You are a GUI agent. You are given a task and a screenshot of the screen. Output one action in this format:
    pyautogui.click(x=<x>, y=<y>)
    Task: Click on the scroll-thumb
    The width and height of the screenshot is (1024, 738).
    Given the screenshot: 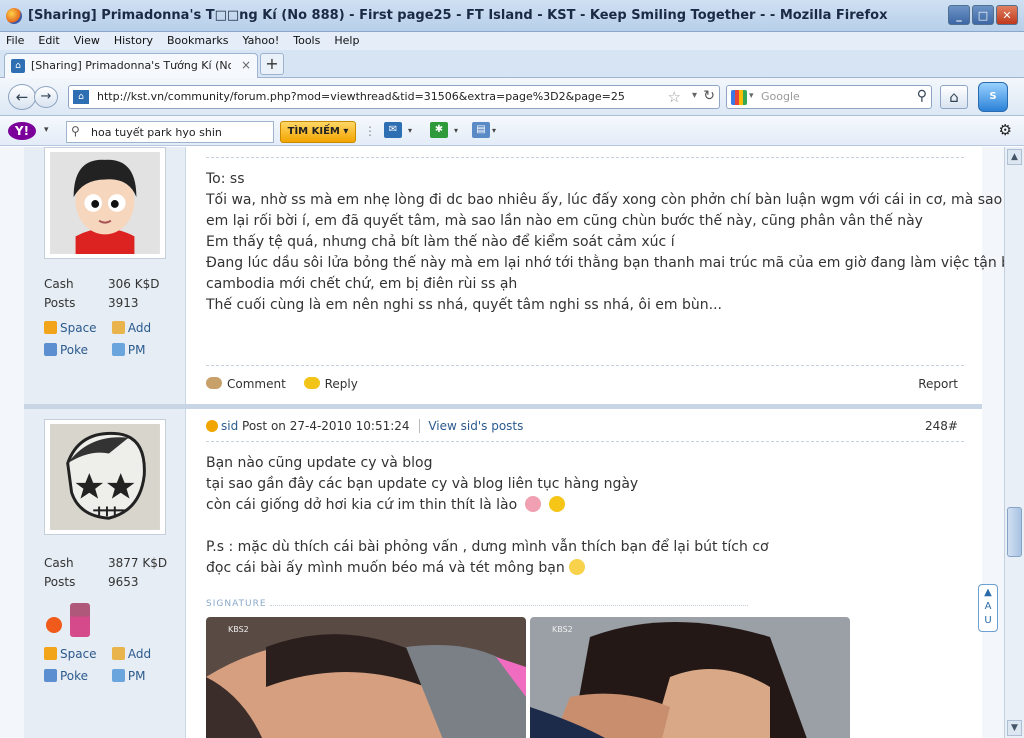 What is the action you would take?
    pyautogui.click(x=1014, y=532)
    